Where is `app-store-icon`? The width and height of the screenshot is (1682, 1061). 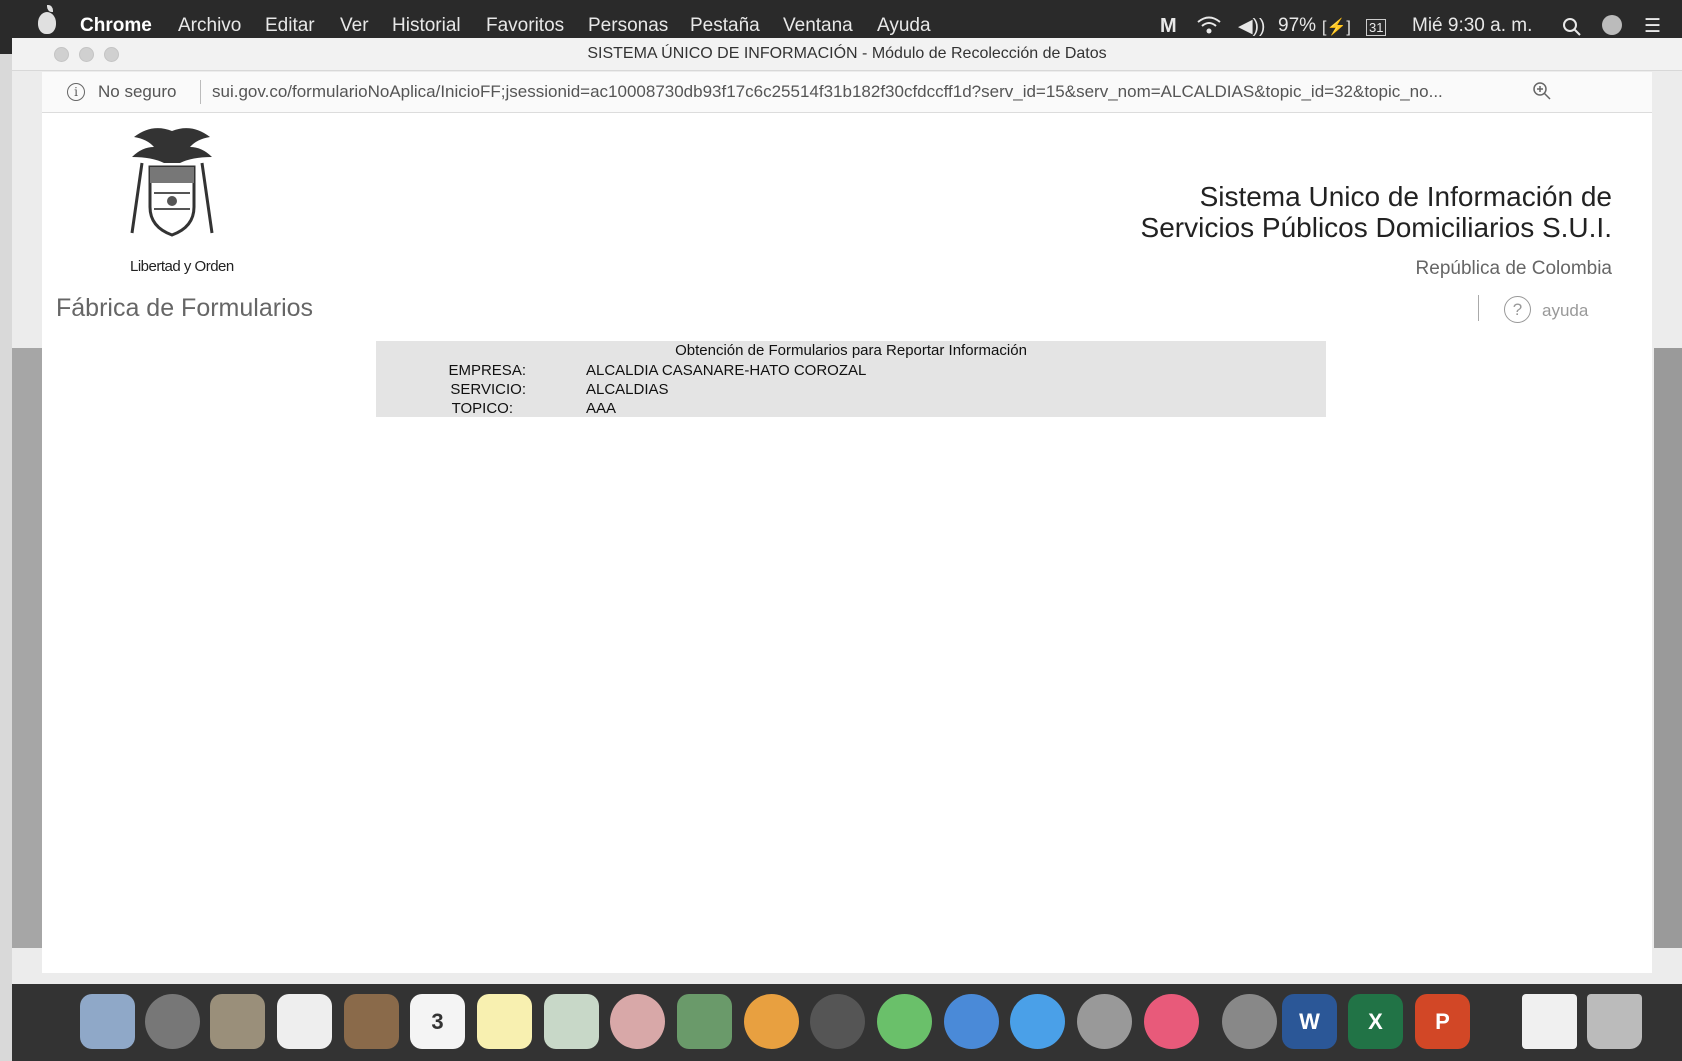 app-store-icon is located at coordinates (971, 1021).